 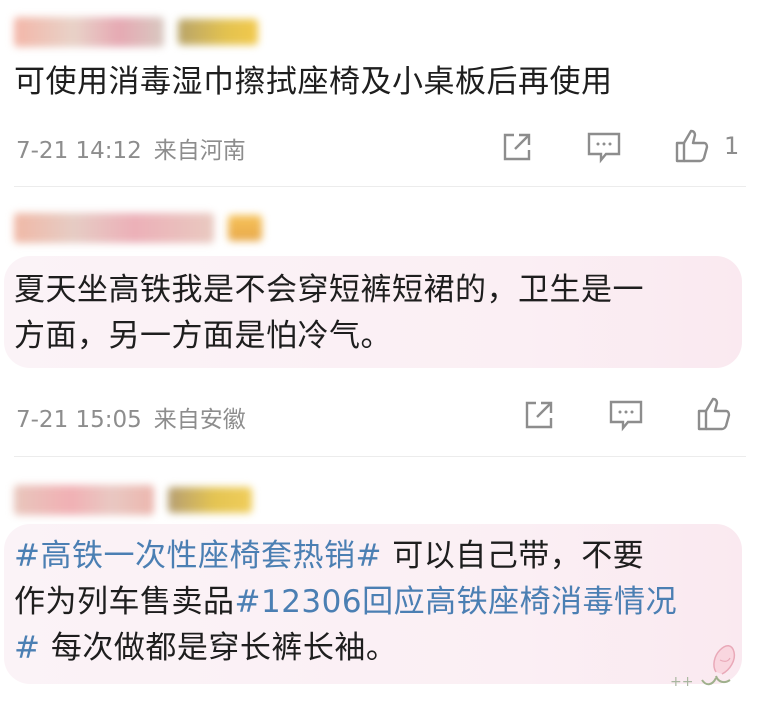 What do you see at coordinates (79, 151) in the screenshot?
I see `comment-date: 7-21 14:12` at bounding box center [79, 151].